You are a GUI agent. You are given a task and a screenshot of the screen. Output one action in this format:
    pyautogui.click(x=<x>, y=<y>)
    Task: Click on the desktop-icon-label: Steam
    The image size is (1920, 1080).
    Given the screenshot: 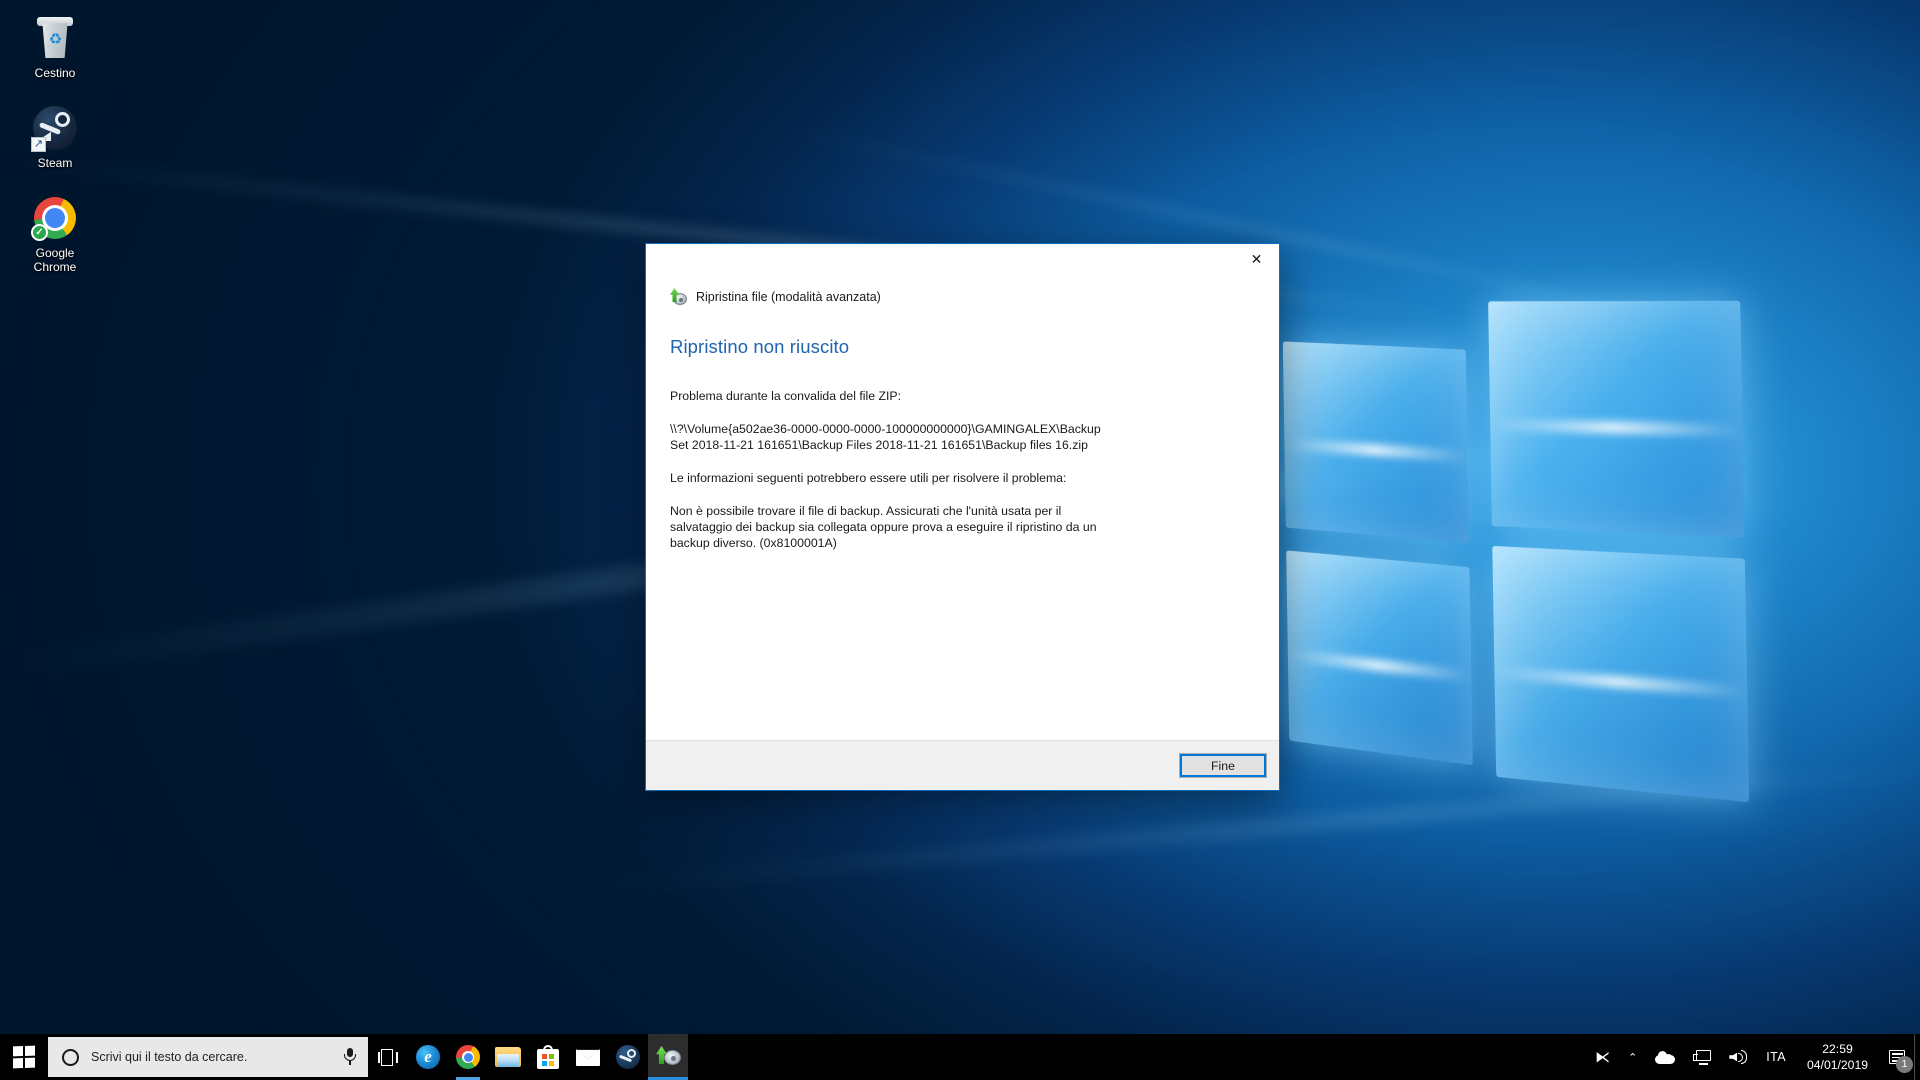 What is the action you would take?
    pyautogui.click(x=55, y=163)
    